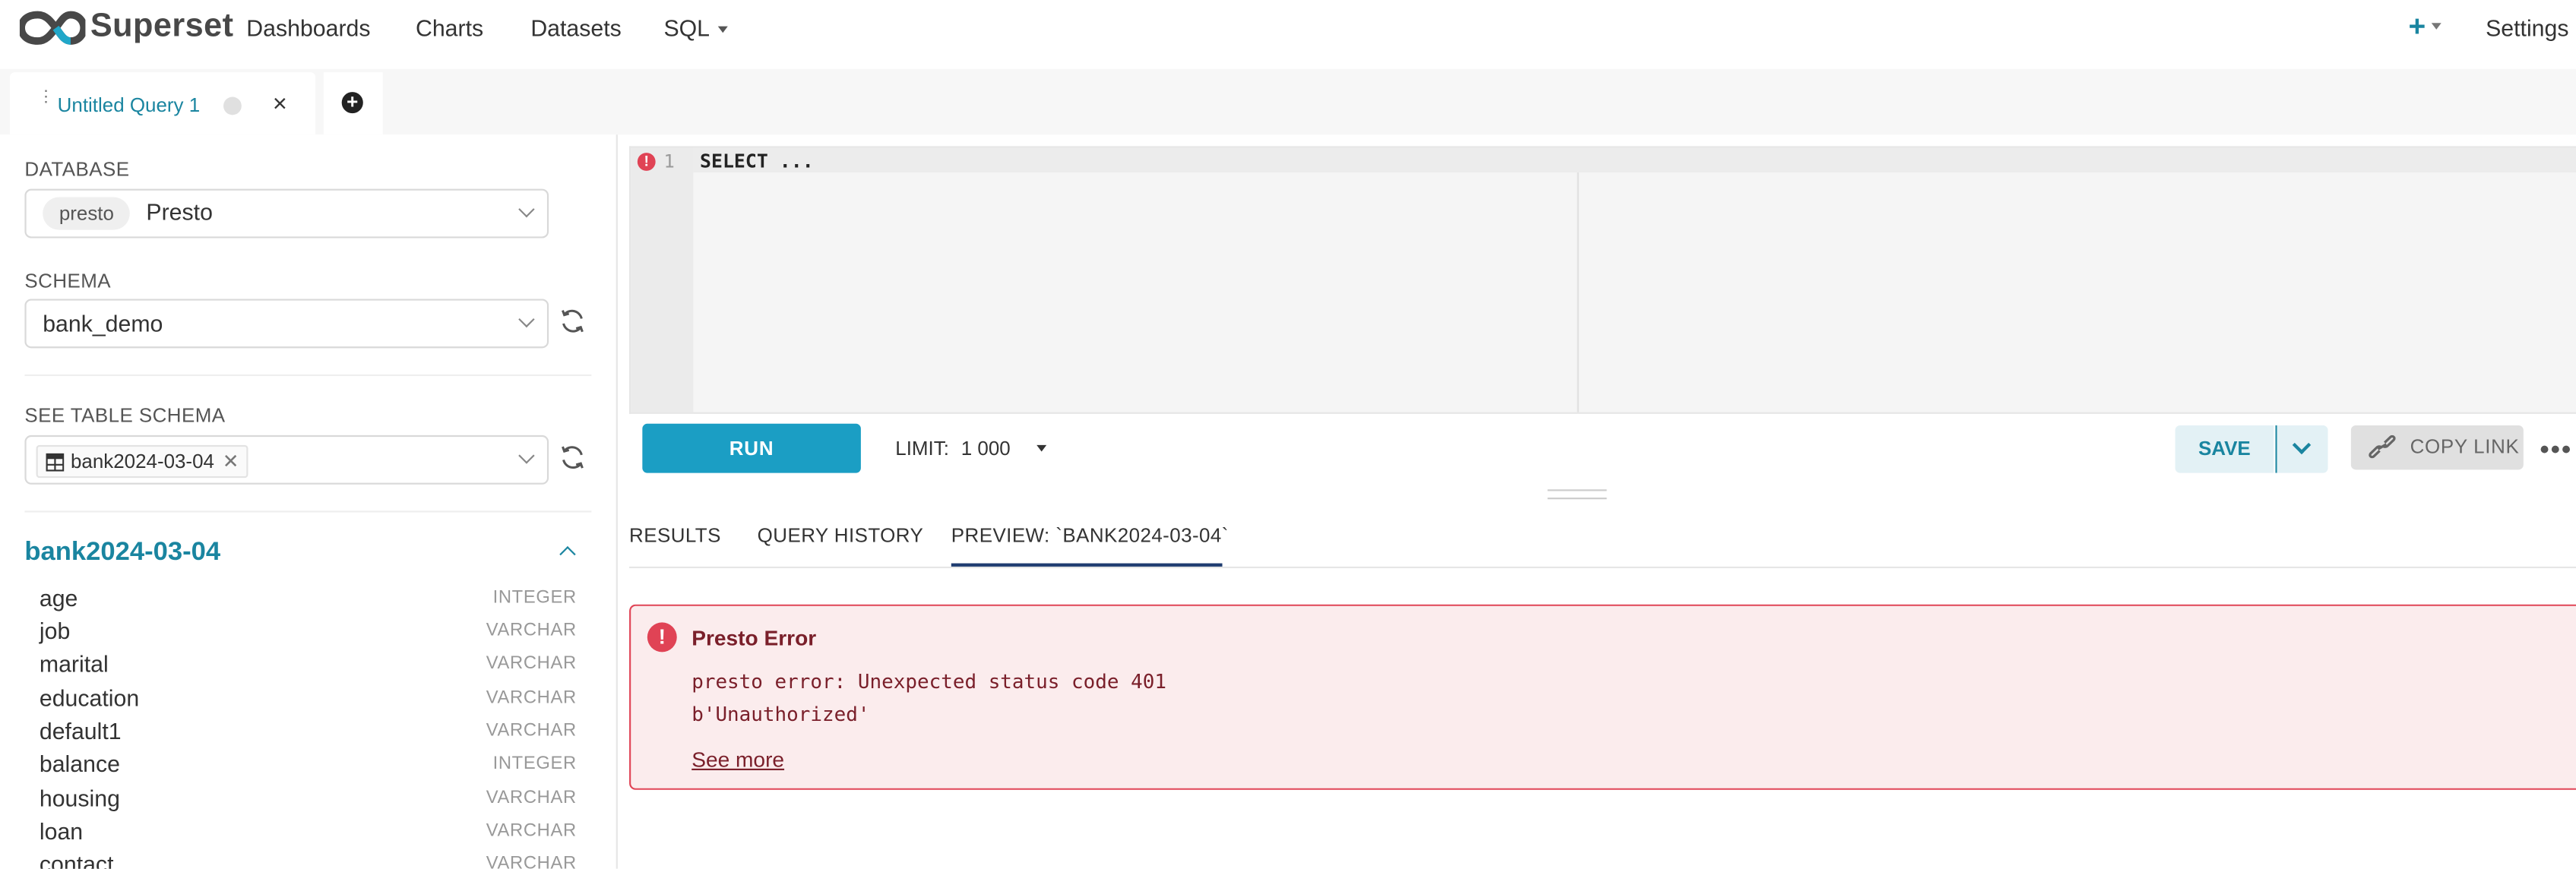 The width and height of the screenshot is (2576, 869). Describe the element at coordinates (87, 213) in the screenshot. I see `database-backend-badge: presto` at that location.